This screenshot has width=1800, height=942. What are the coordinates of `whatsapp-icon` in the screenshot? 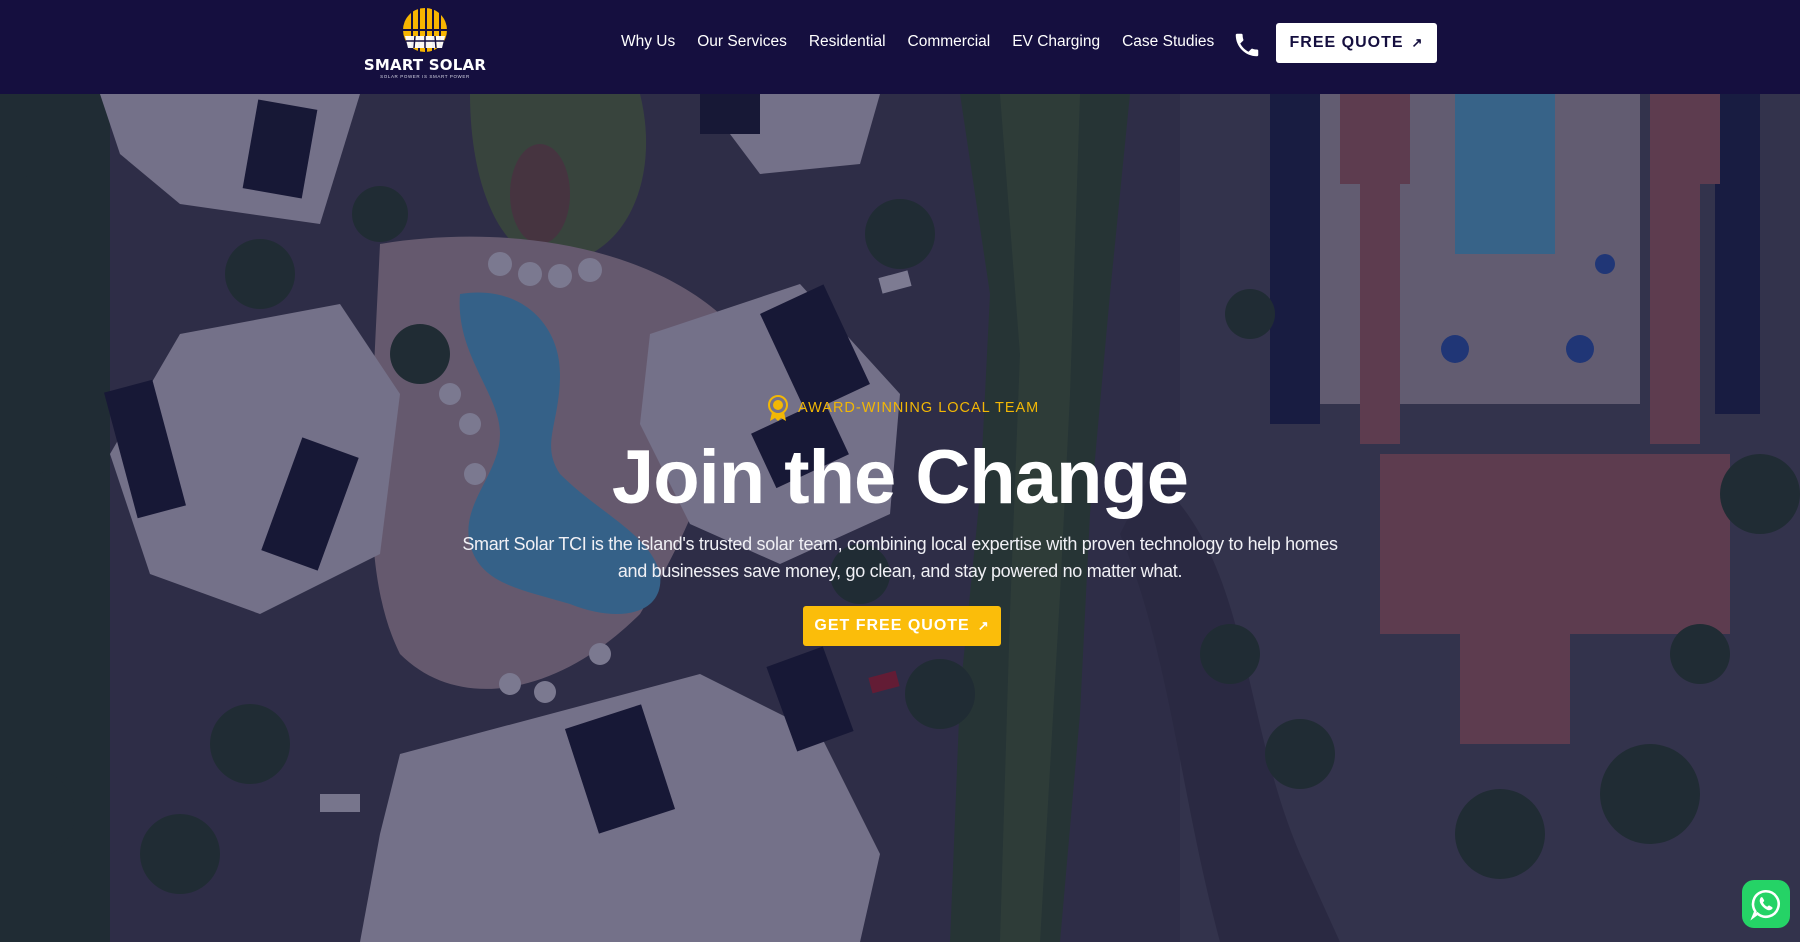 It's located at (1765, 905).